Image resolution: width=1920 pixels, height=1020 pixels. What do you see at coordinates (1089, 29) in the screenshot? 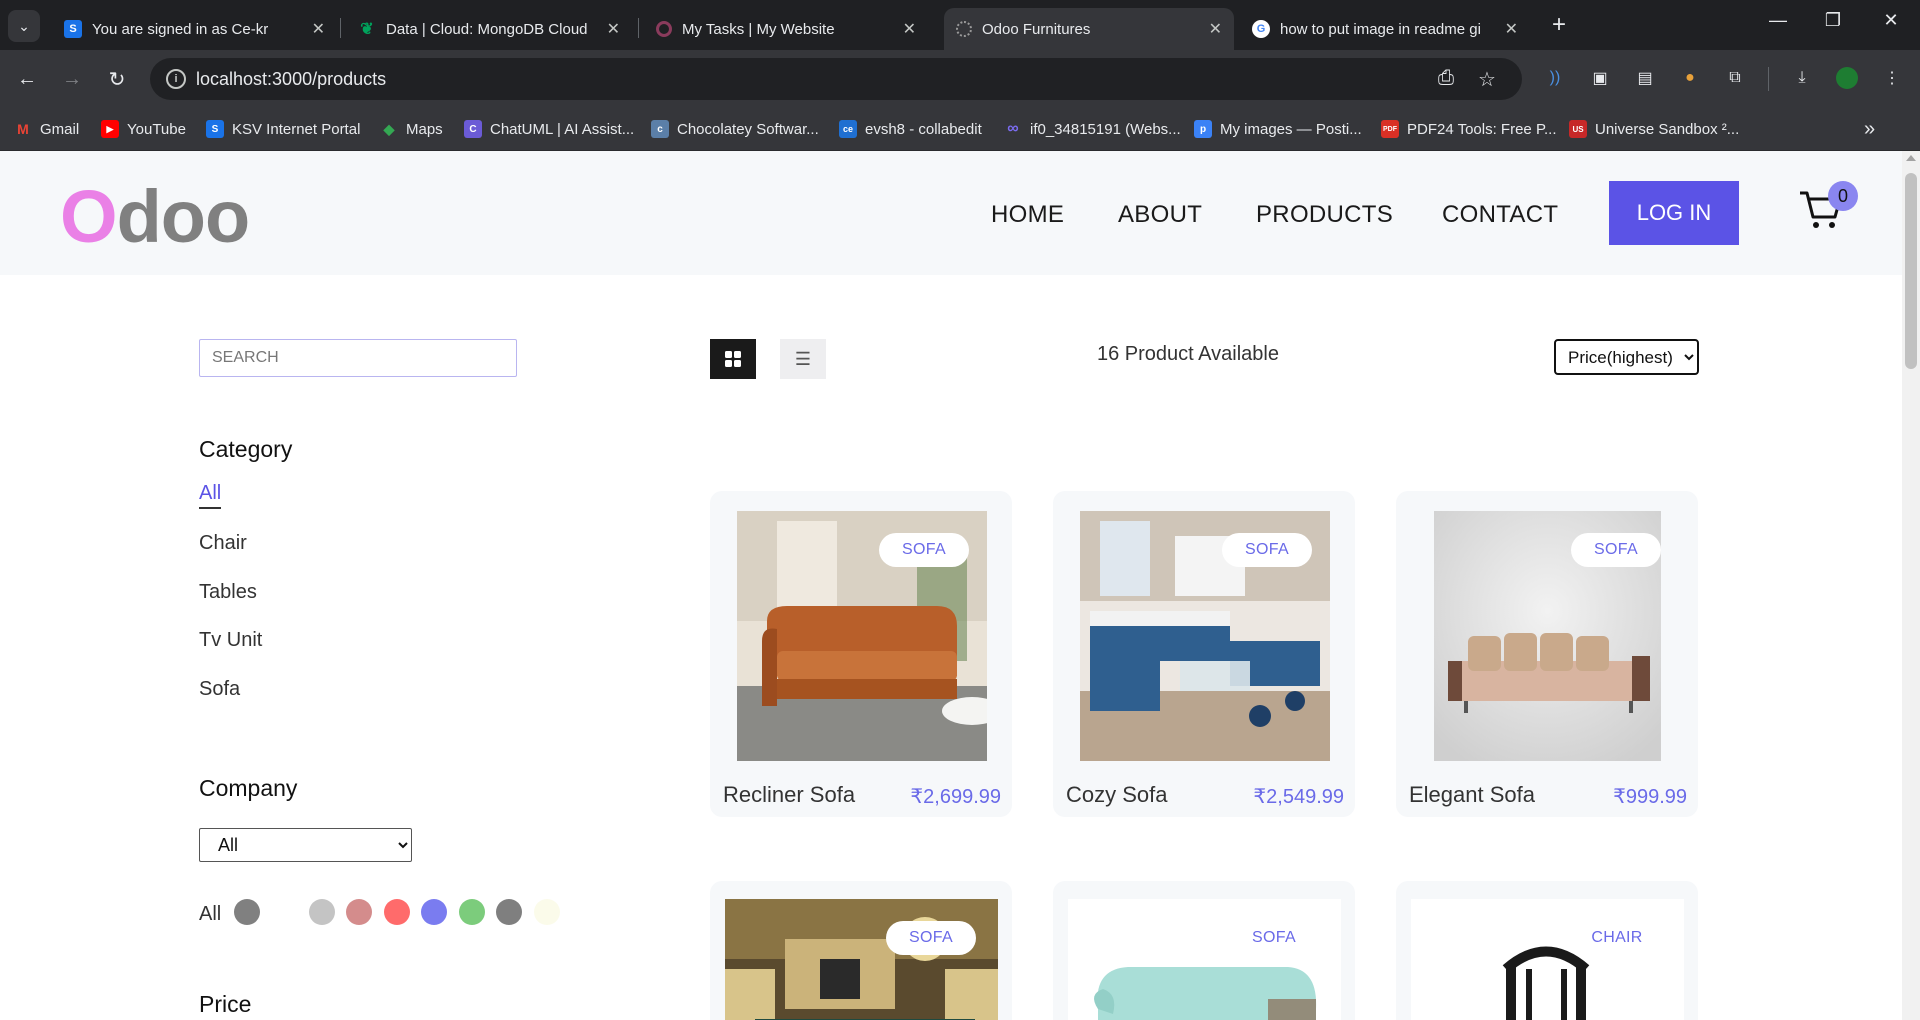
I see `browser-tab-4-active: Odoo Furnitures ✕` at bounding box center [1089, 29].